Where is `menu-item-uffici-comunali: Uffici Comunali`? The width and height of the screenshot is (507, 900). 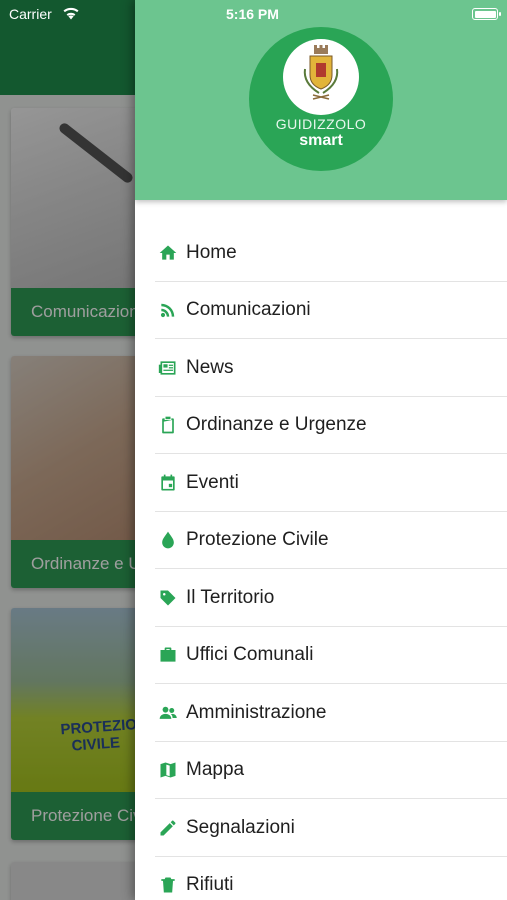 menu-item-uffici-comunali: Uffici Comunali is located at coordinates (321, 656).